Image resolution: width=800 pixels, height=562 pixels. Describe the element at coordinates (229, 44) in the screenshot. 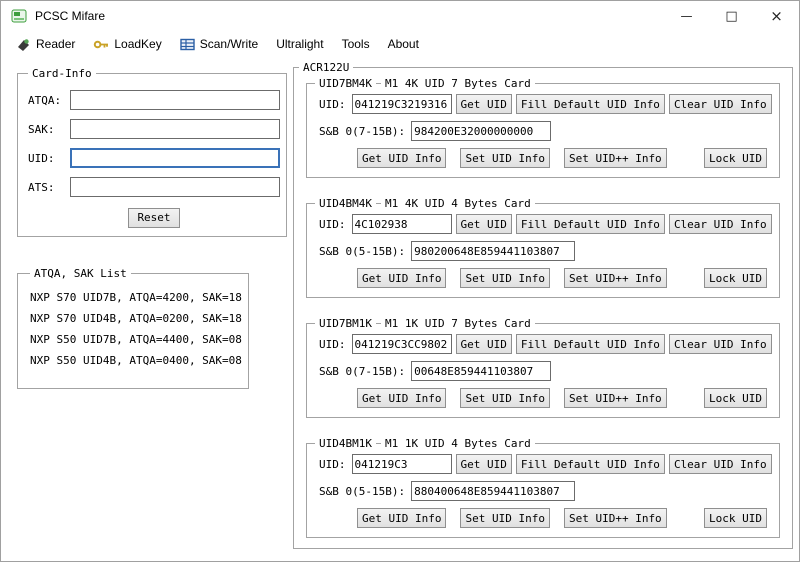

I see `menu-label-scanwrite: Scan/Write` at that location.